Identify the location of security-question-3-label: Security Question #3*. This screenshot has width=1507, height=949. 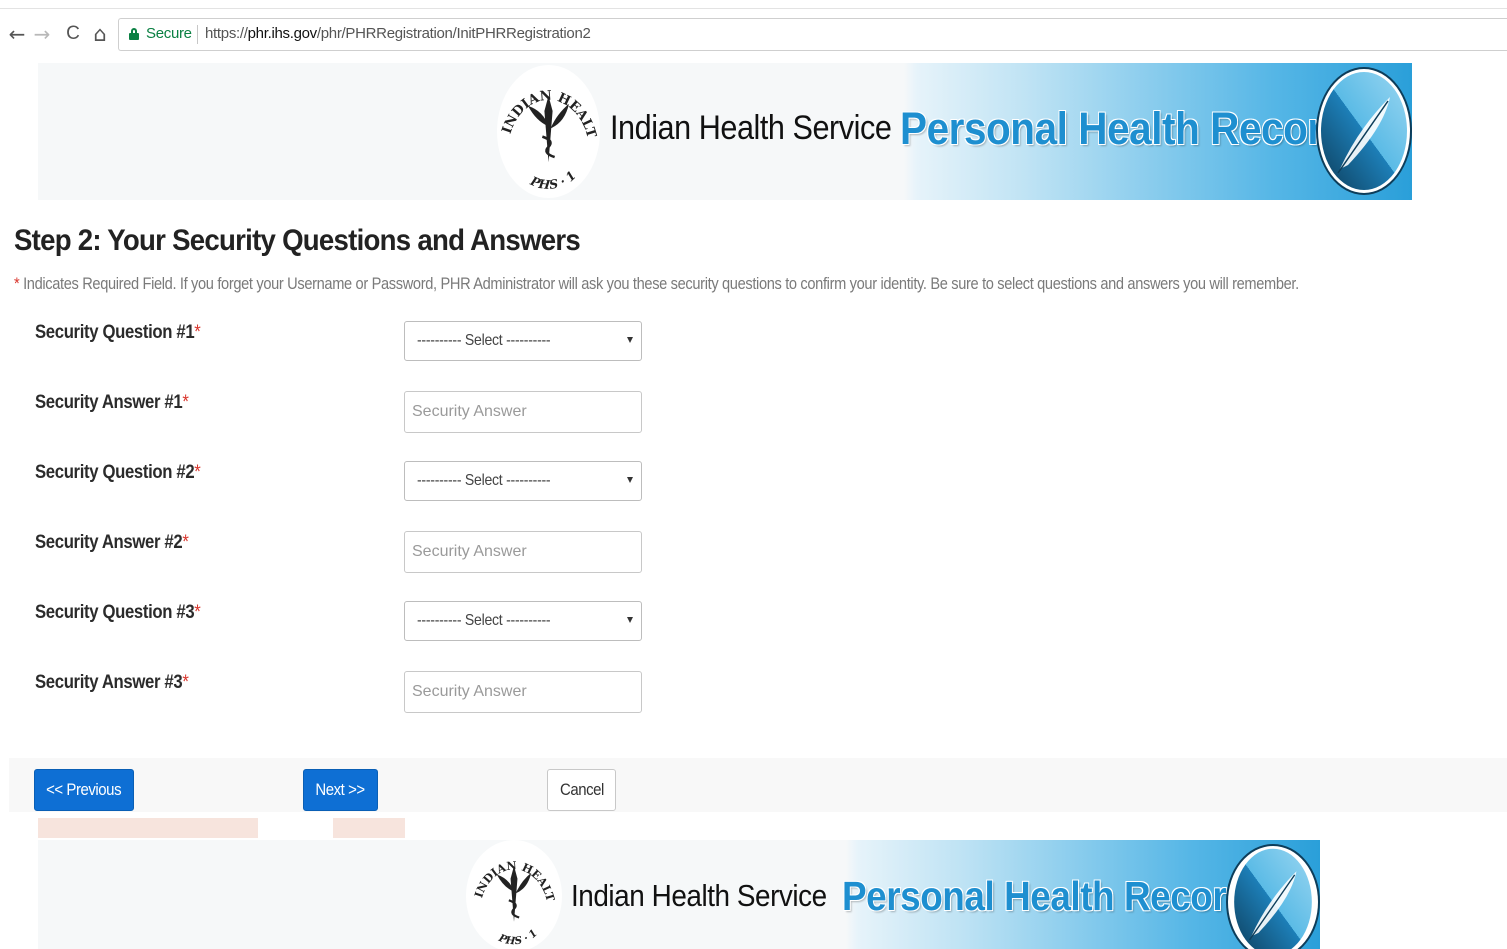
(118, 613).